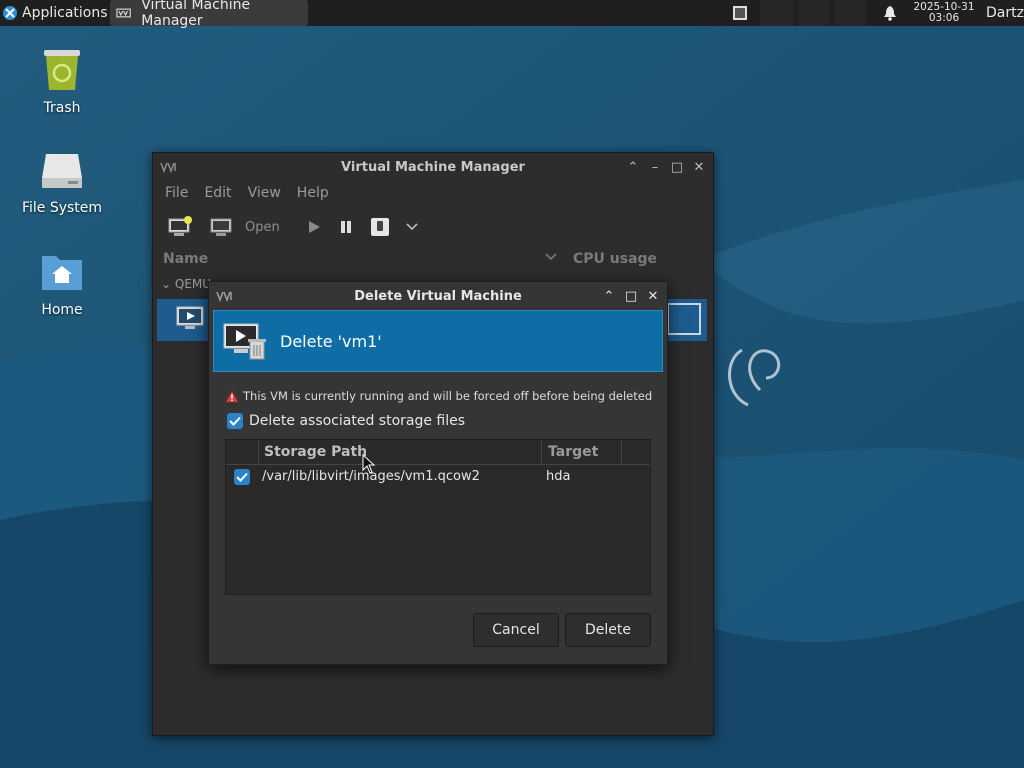  Describe the element at coordinates (433, 260) in the screenshot. I see `vm-list-header: Name CPU usage` at that location.